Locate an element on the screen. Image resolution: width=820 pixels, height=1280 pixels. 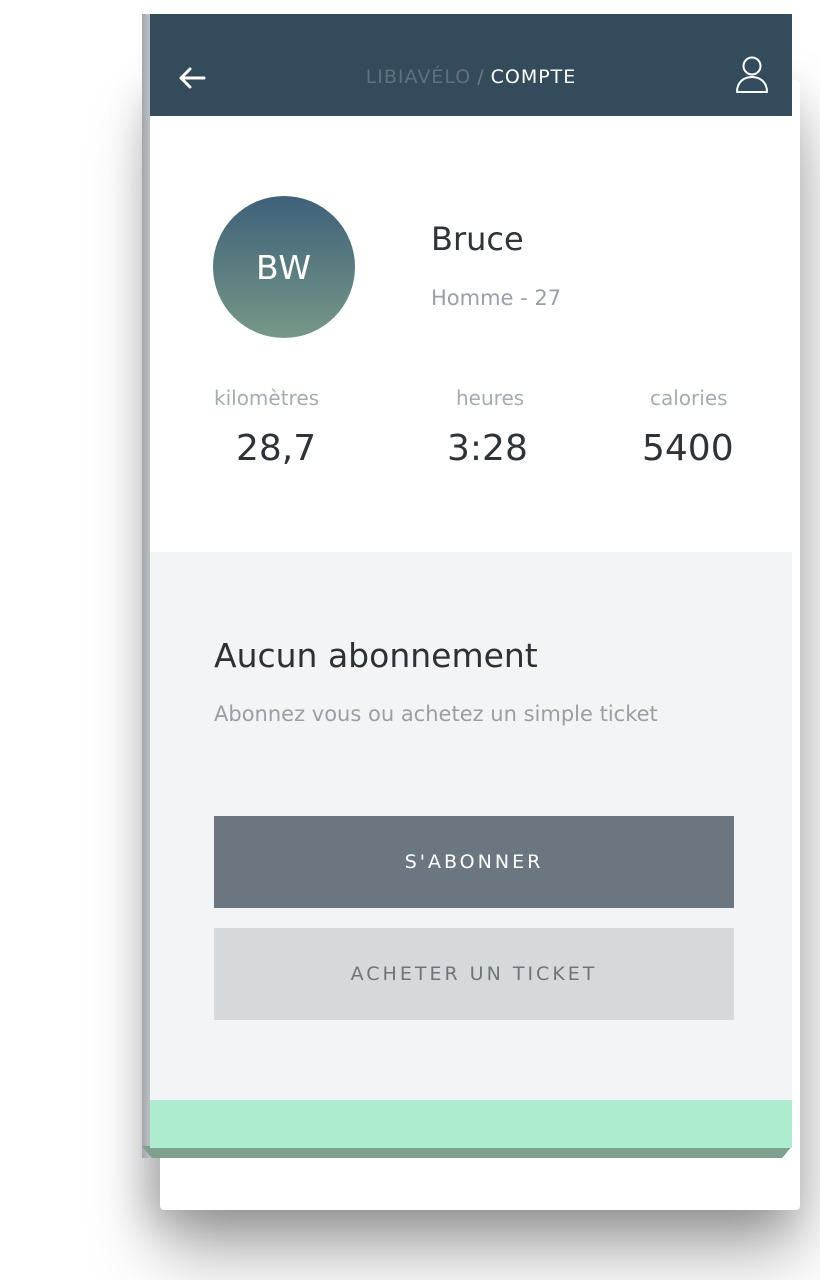
avatar-initials: BW is located at coordinates (284, 267).